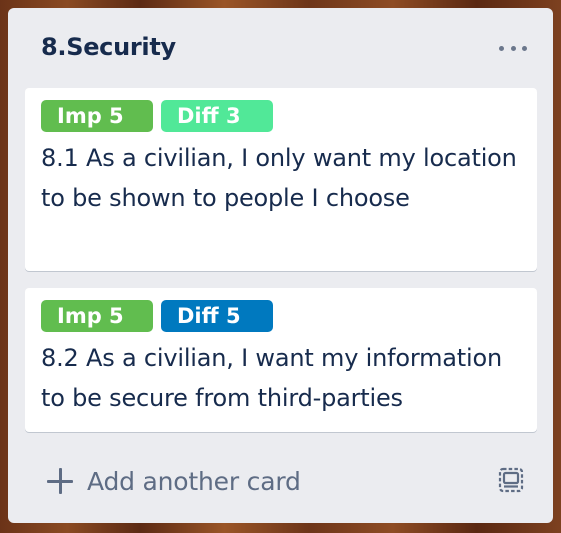  I want to click on list-title: 8.Security, so click(108, 47).